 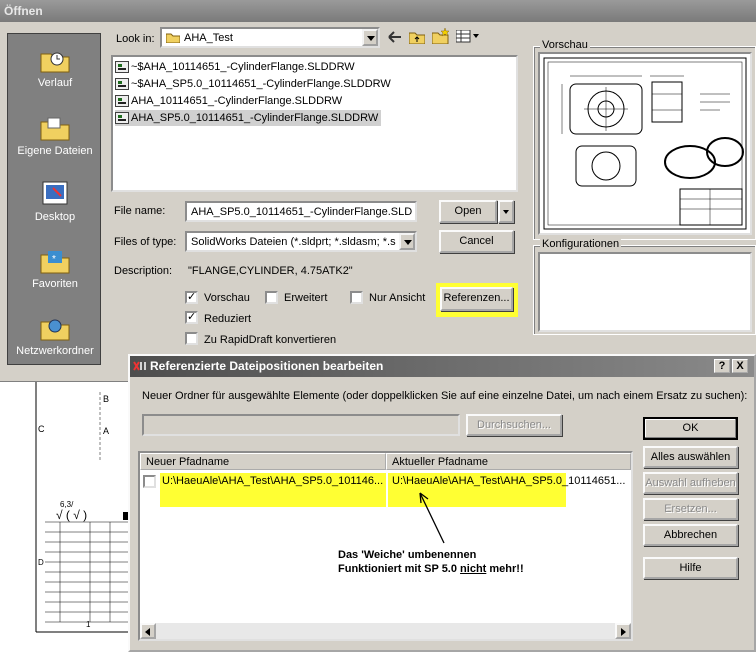 What do you see at coordinates (565, 45) in the screenshot?
I see `preview-group-label: Vorschau` at bounding box center [565, 45].